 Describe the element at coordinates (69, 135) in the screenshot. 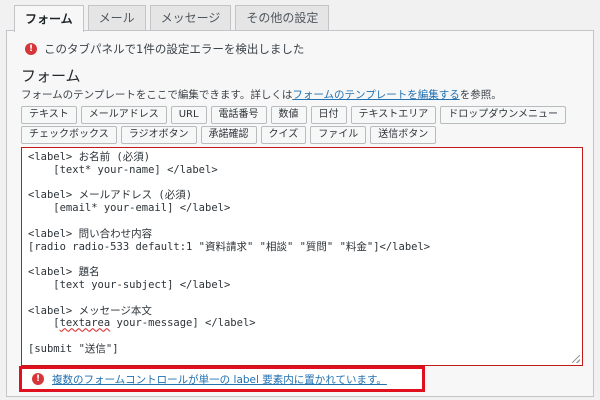

I see `tag-button-checkbox: チェックボックス` at that location.